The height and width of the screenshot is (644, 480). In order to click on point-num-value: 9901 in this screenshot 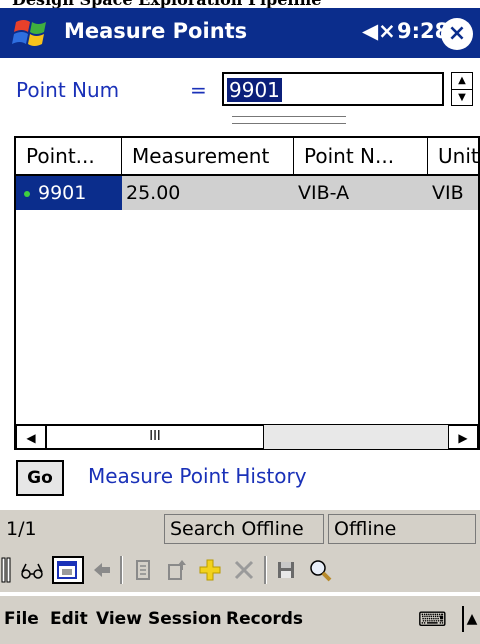, I will do `click(254, 90)`.